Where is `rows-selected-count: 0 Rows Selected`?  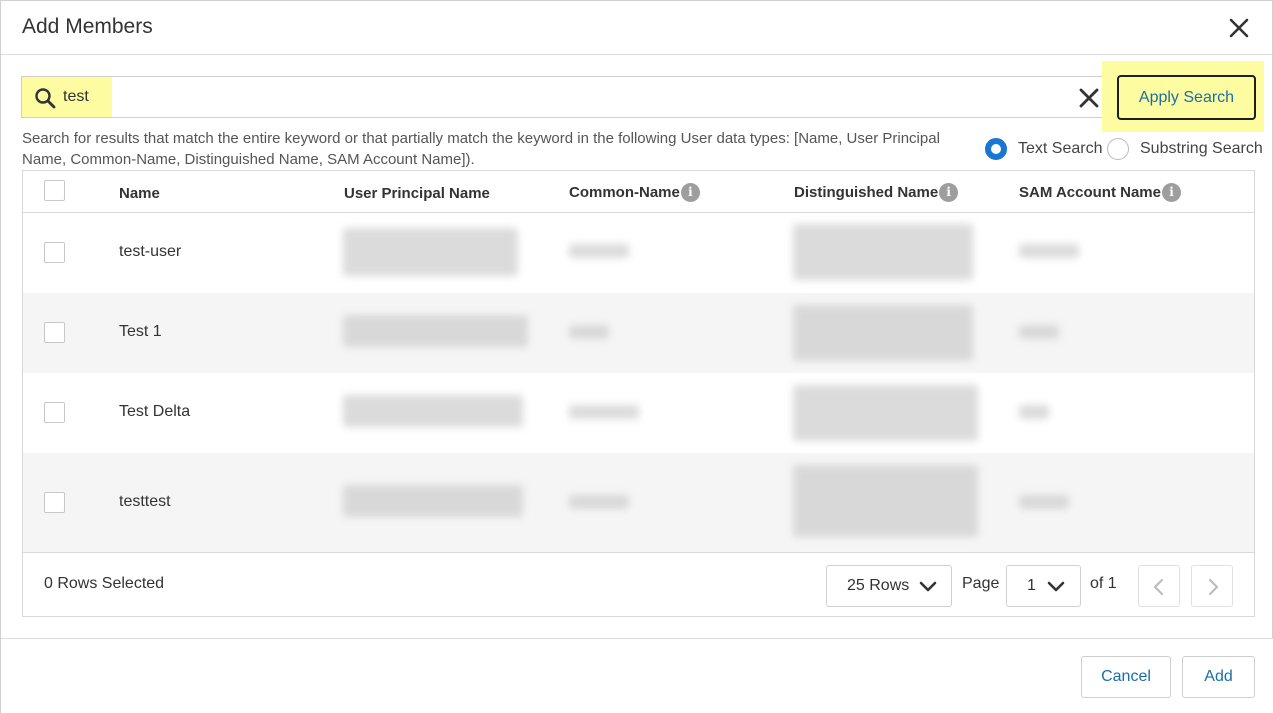
rows-selected-count: 0 Rows Selected is located at coordinates (104, 583).